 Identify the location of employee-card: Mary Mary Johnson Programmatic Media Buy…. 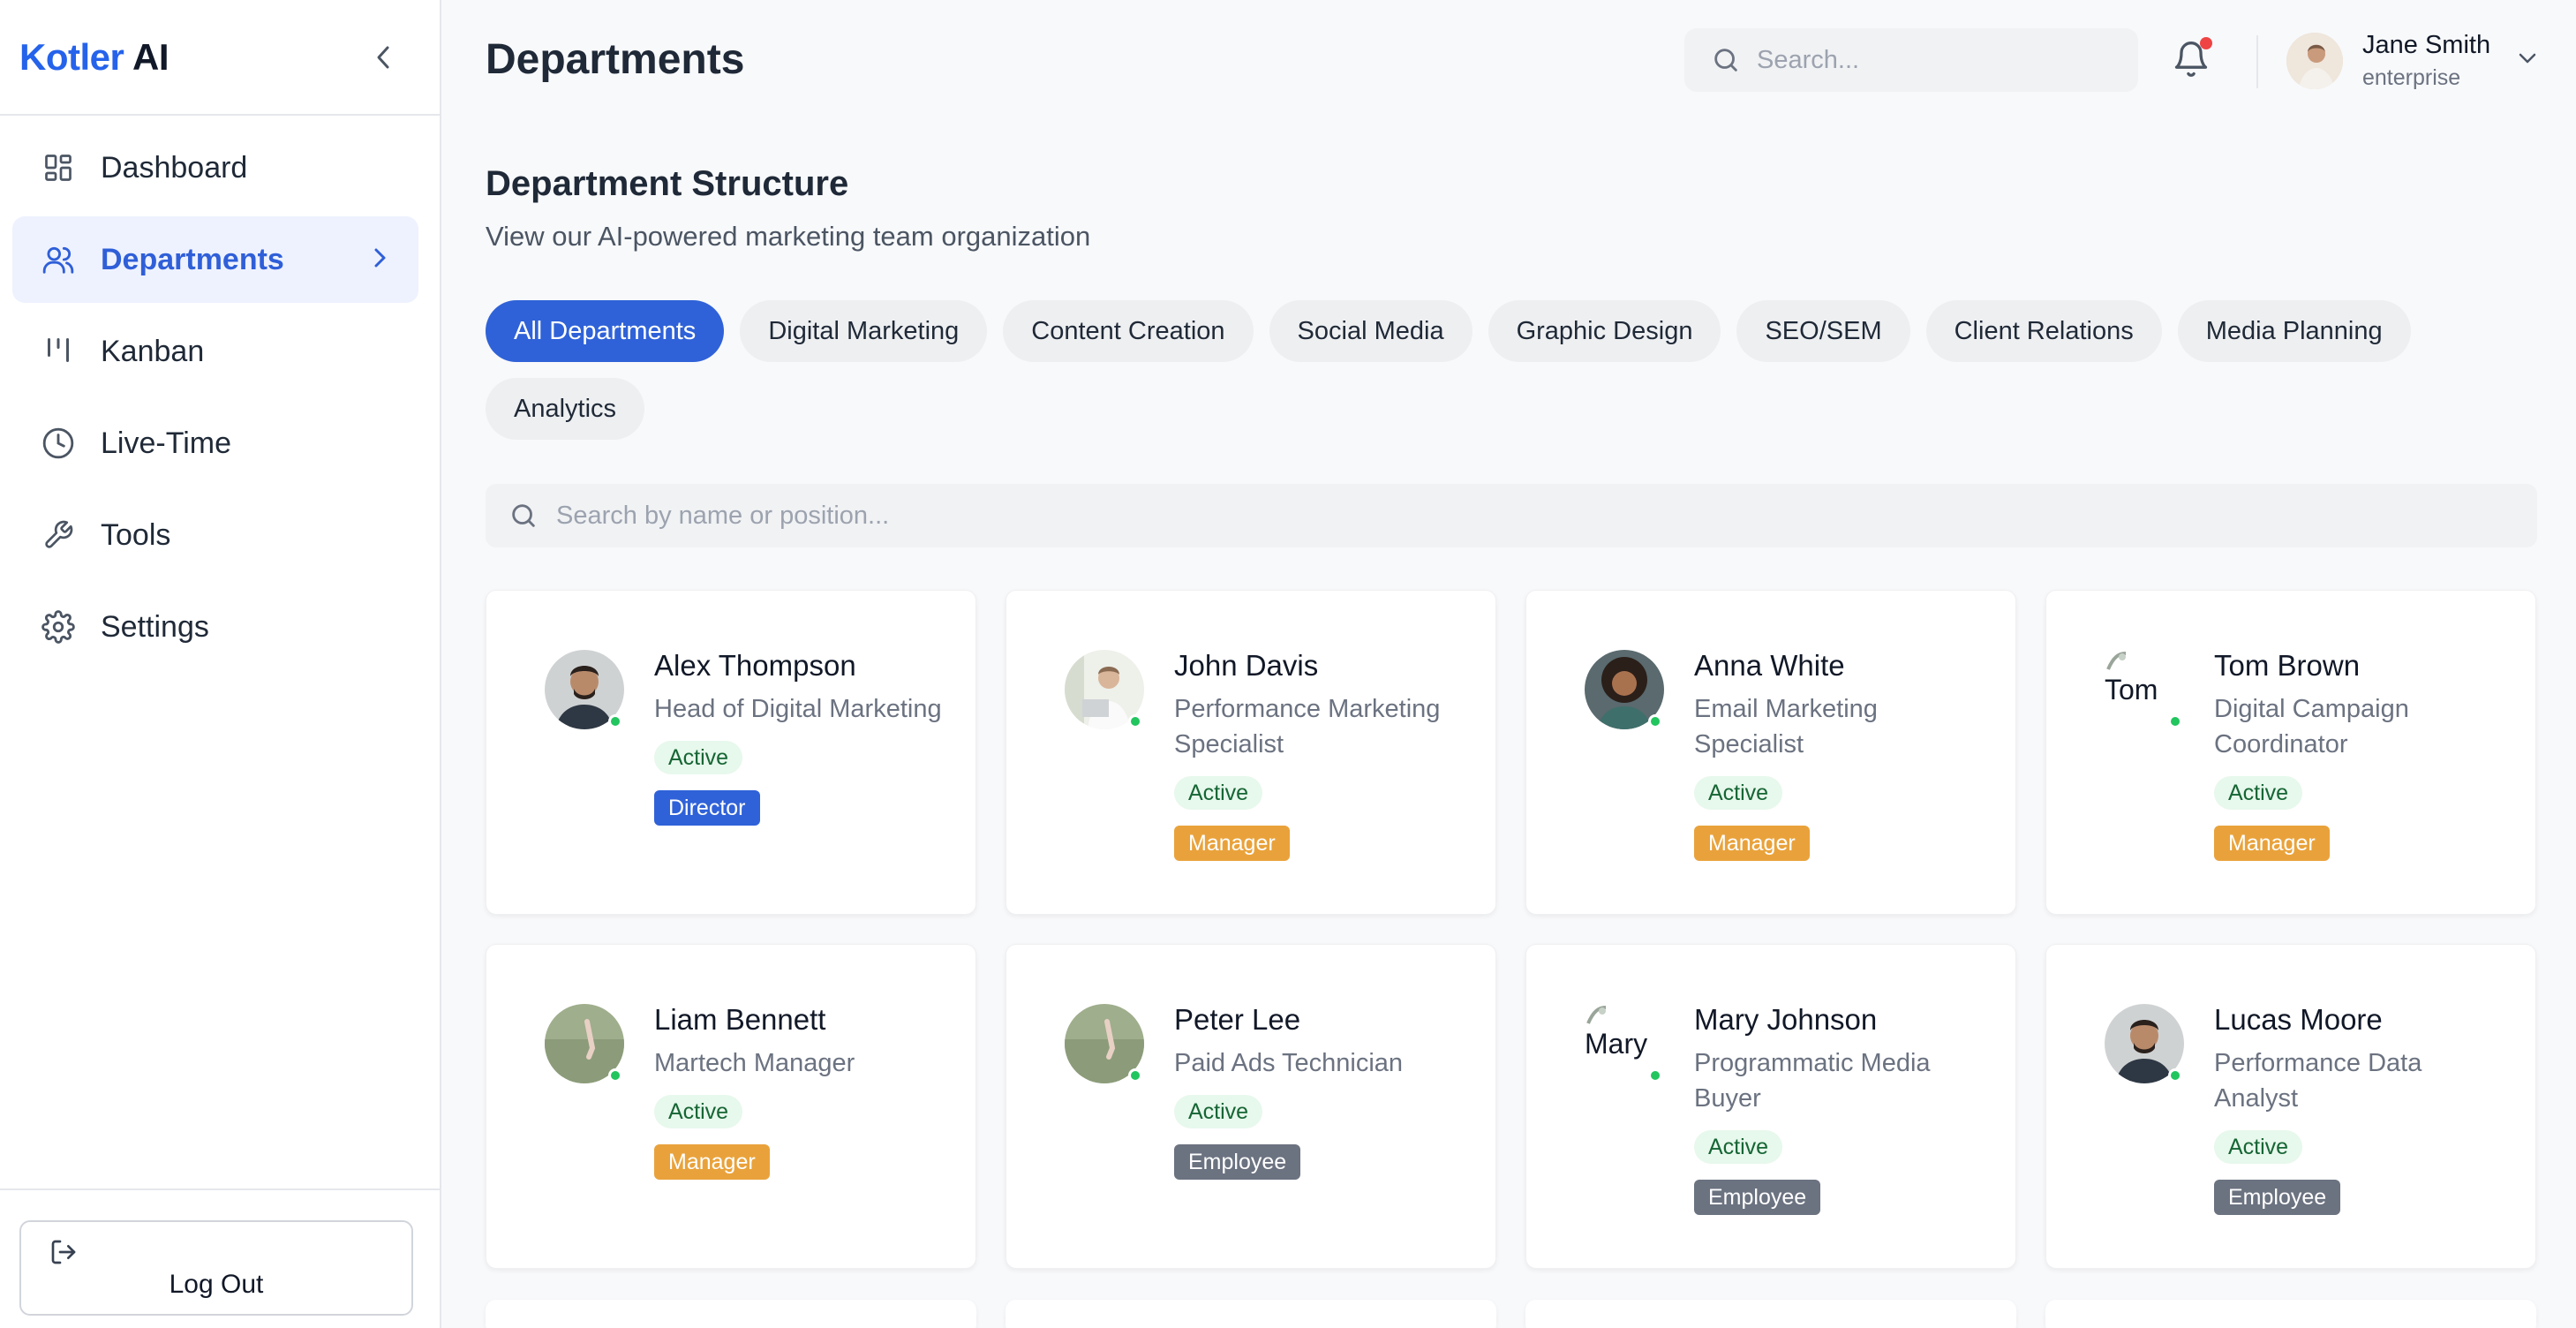
(1771, 1106).